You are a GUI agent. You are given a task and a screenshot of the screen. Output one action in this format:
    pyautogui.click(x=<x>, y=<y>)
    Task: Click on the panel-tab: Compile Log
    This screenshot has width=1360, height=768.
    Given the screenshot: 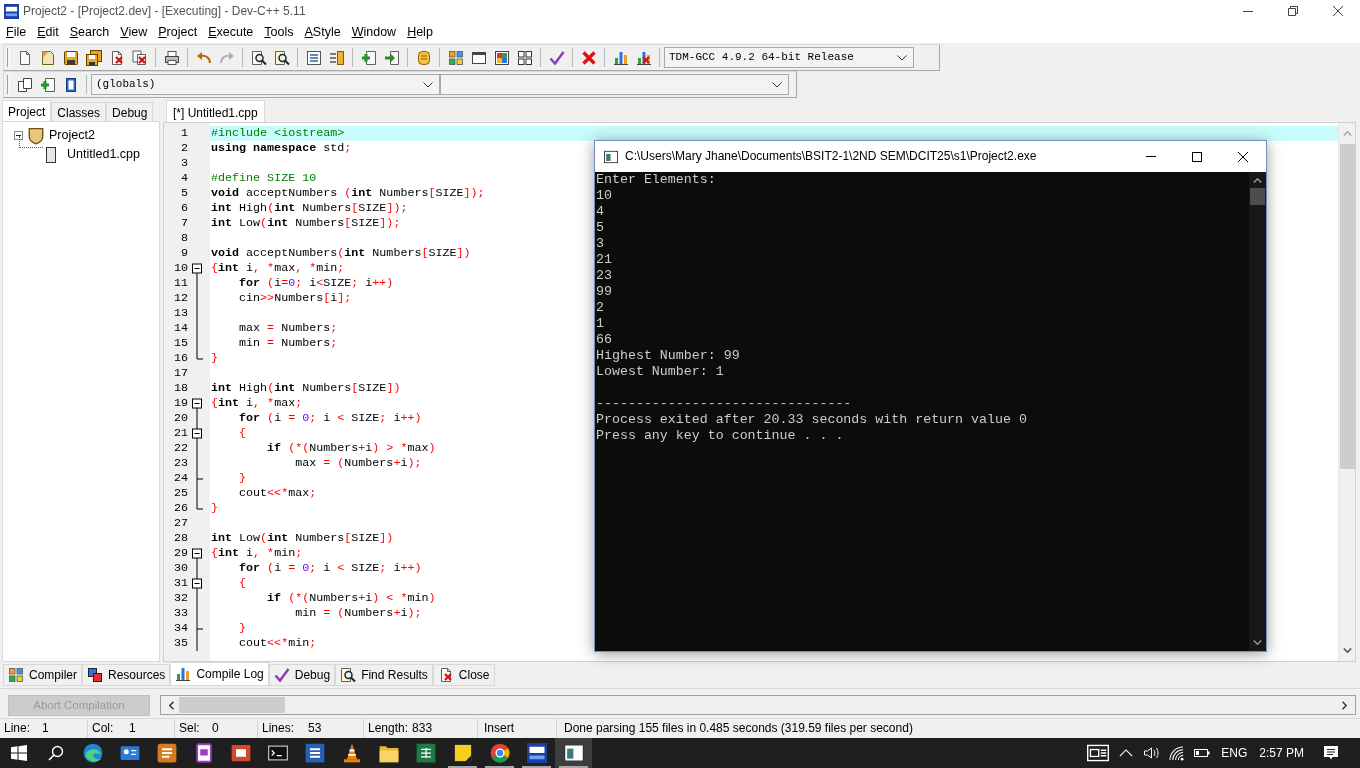 What is the action you would take?
    pyautogui.click(x=219, y=674)
    